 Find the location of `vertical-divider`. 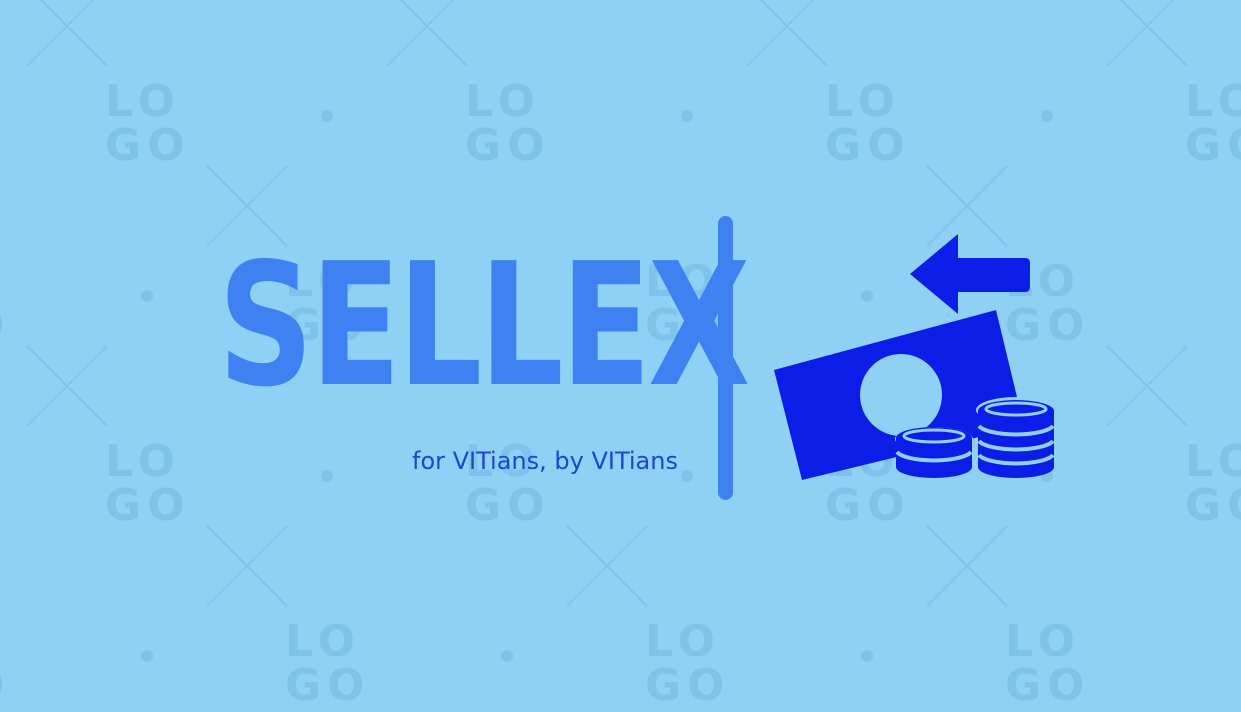

vertical-divider is located at coordinates (725, 358).